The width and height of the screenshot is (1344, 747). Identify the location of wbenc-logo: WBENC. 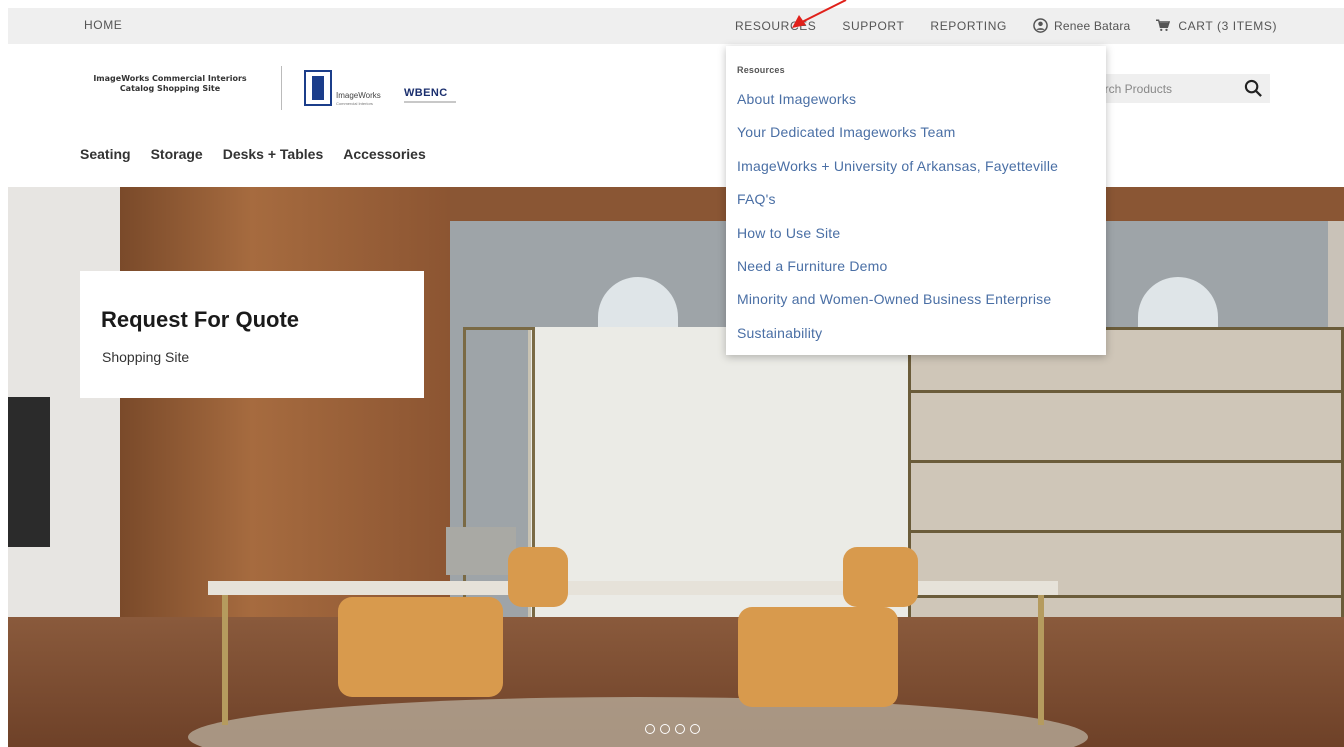
(426, 93).